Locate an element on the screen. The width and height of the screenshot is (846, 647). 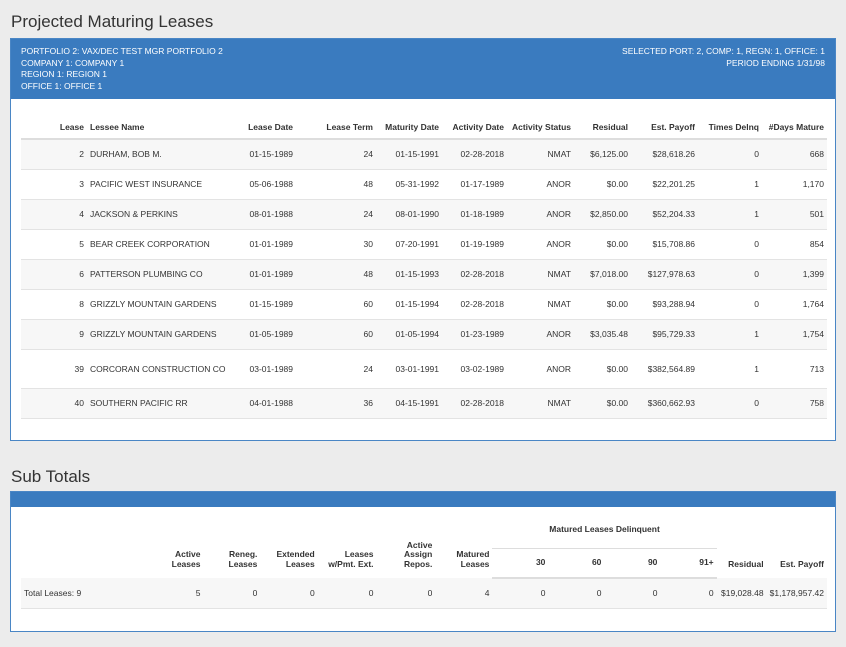
region-label: REGION 1 is located at coordinates (64, 74).